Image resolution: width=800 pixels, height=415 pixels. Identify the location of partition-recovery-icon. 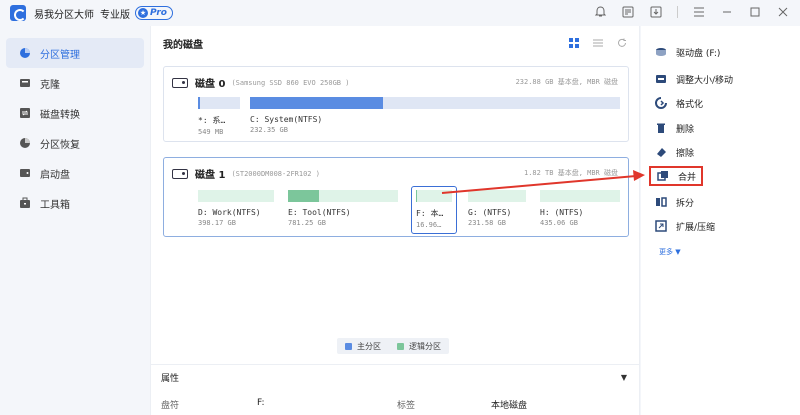
(24, 143).